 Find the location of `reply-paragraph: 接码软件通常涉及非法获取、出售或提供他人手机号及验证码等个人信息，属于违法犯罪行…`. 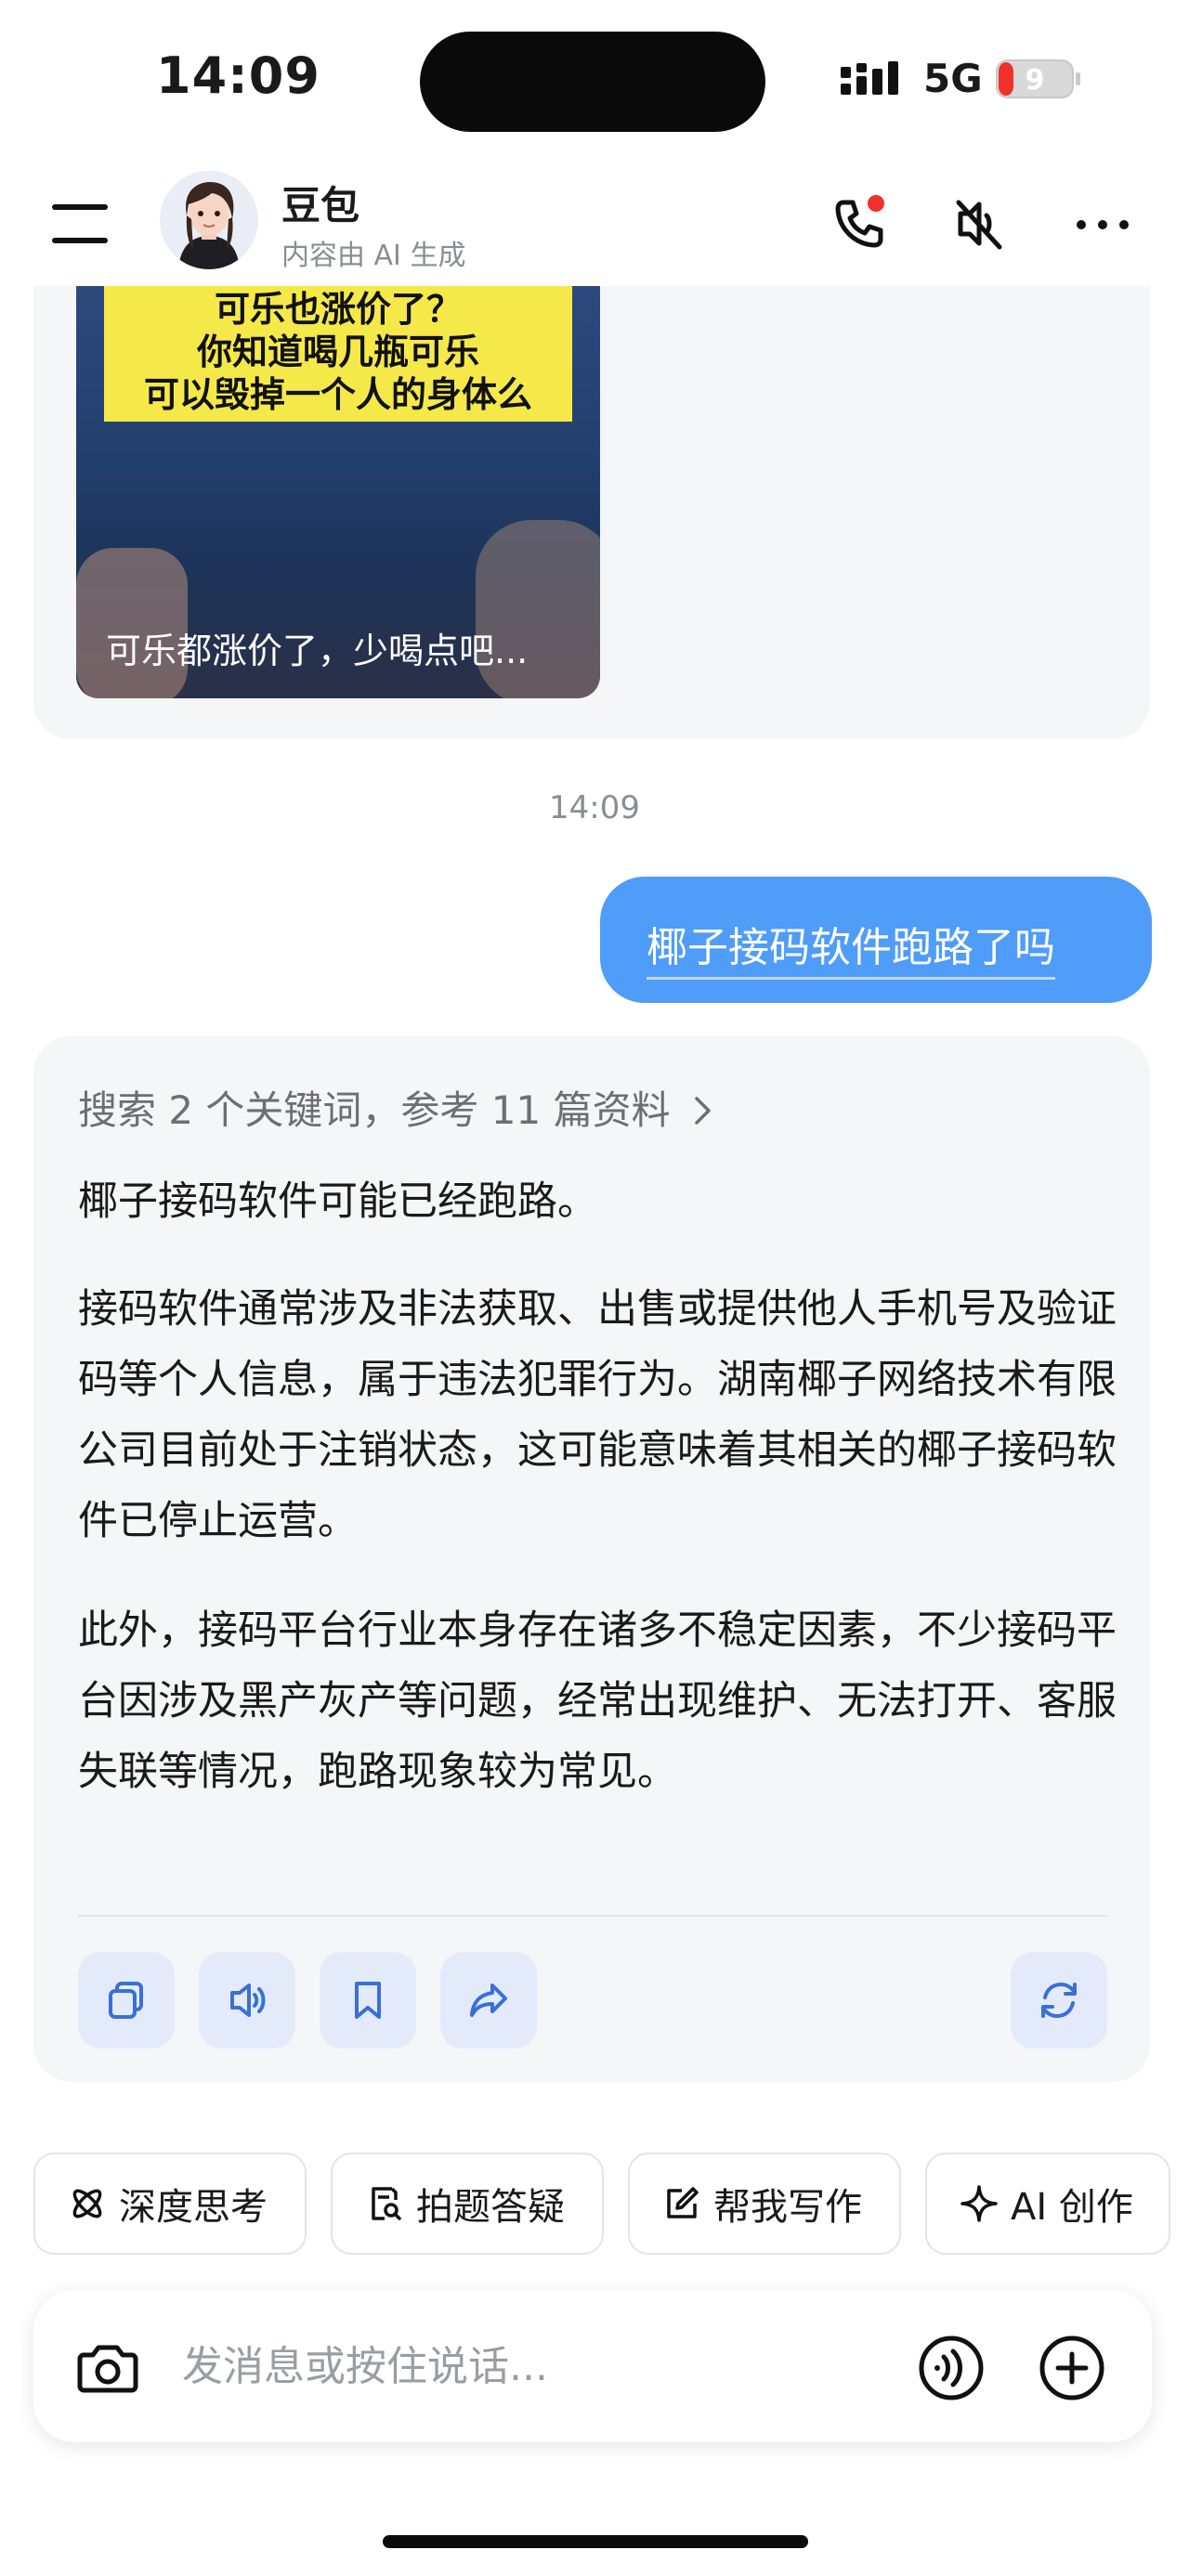

reply-paragraph: 接码软件通常涉及非法获取、出售或提供他人手机号及验证码等个人信息，属于违法犯罪行… is located at coordinates (598, 1415).